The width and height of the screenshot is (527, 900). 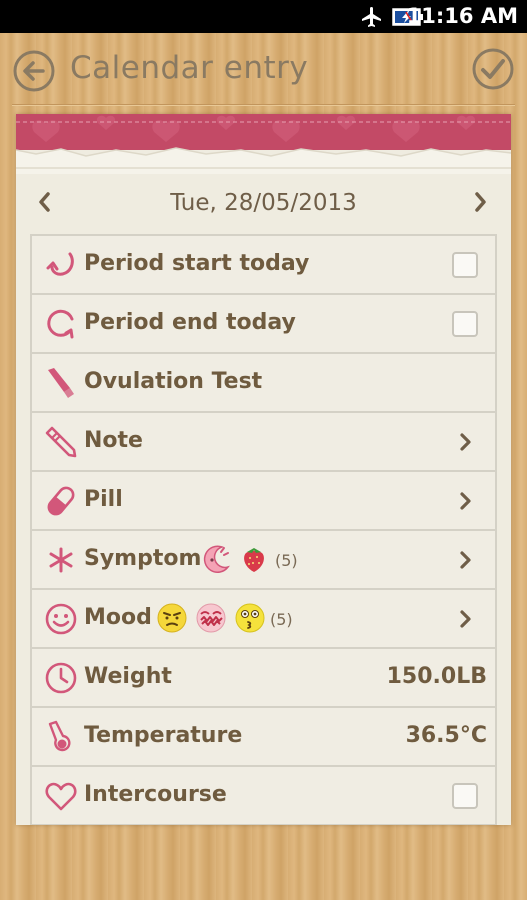 What do you see at coordinates (493, 69) in the screenshot?
I see `checkmark-icon` at bounding box center [493, 69].